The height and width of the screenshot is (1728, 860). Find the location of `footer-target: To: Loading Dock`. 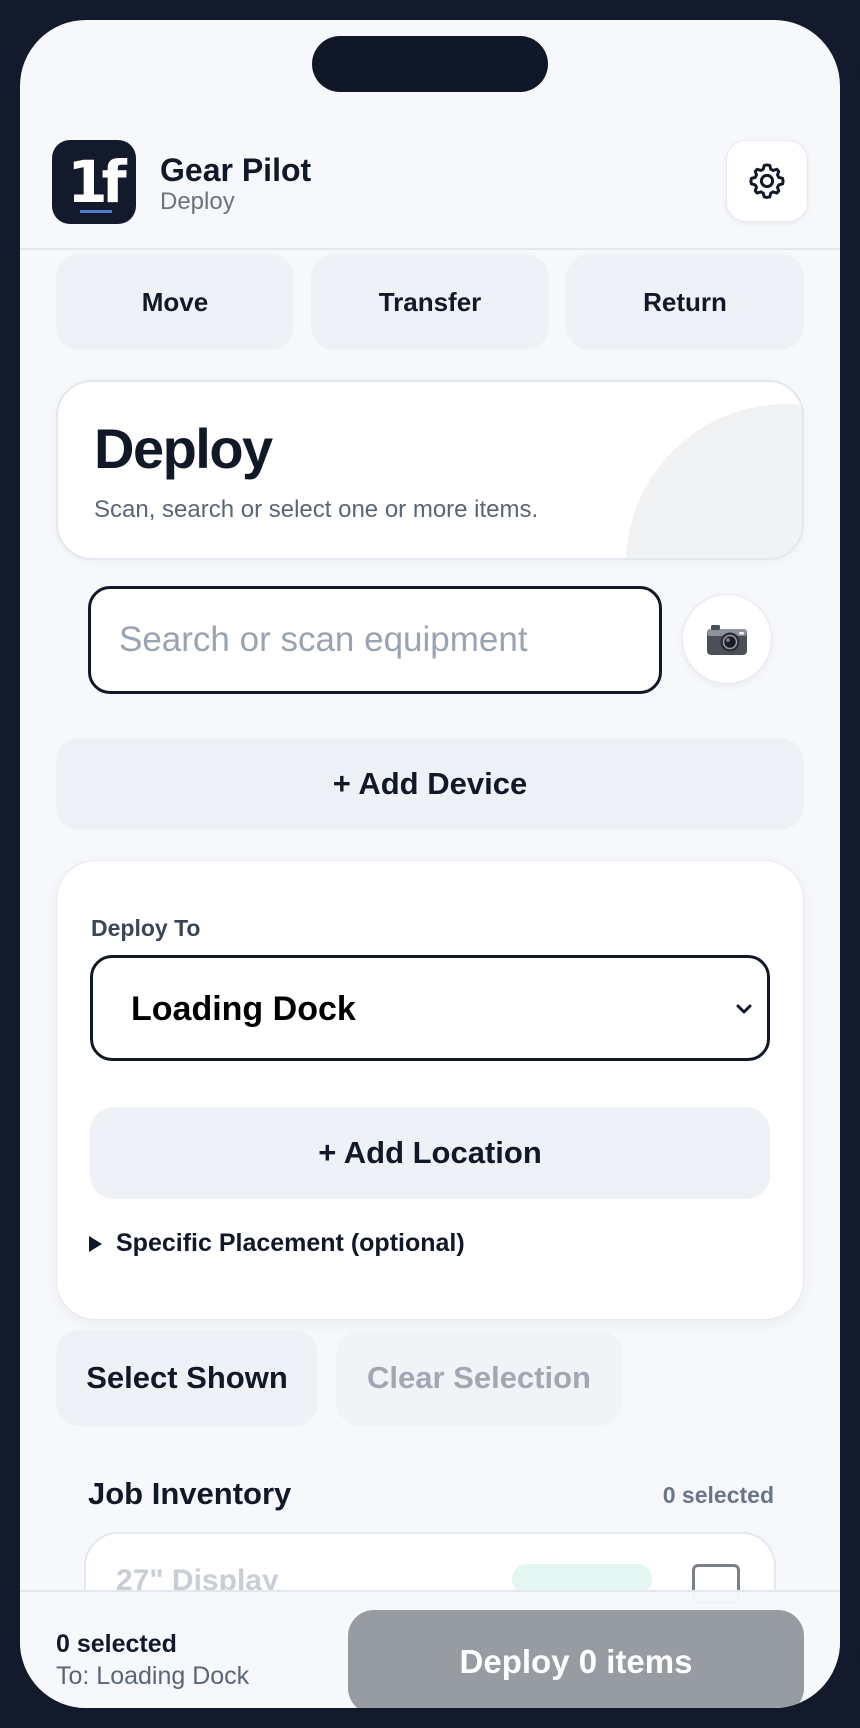

footer-target: To: Loading Dock is located at coordinates (153, 1676).